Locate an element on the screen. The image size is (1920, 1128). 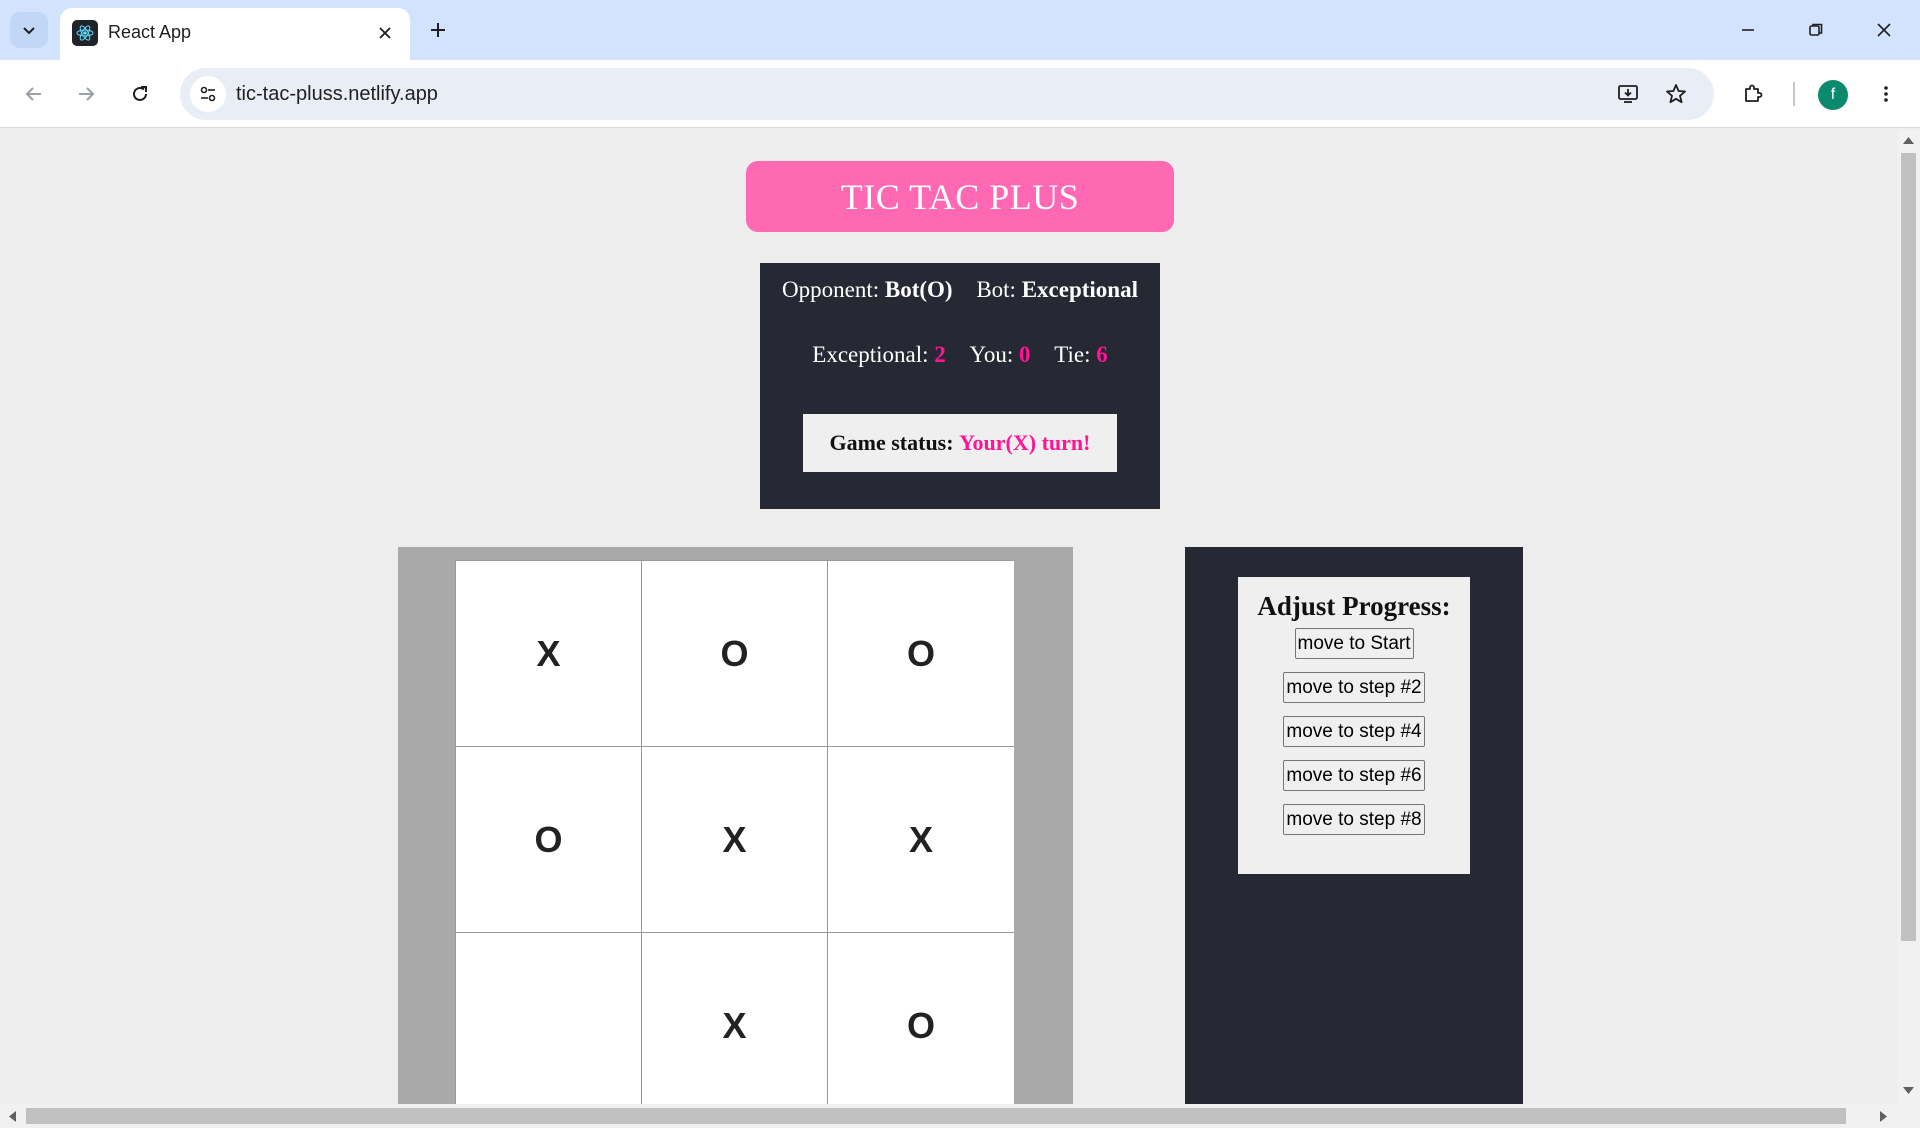
tie-score-value: 6 is located at coordinates (1102, 354).